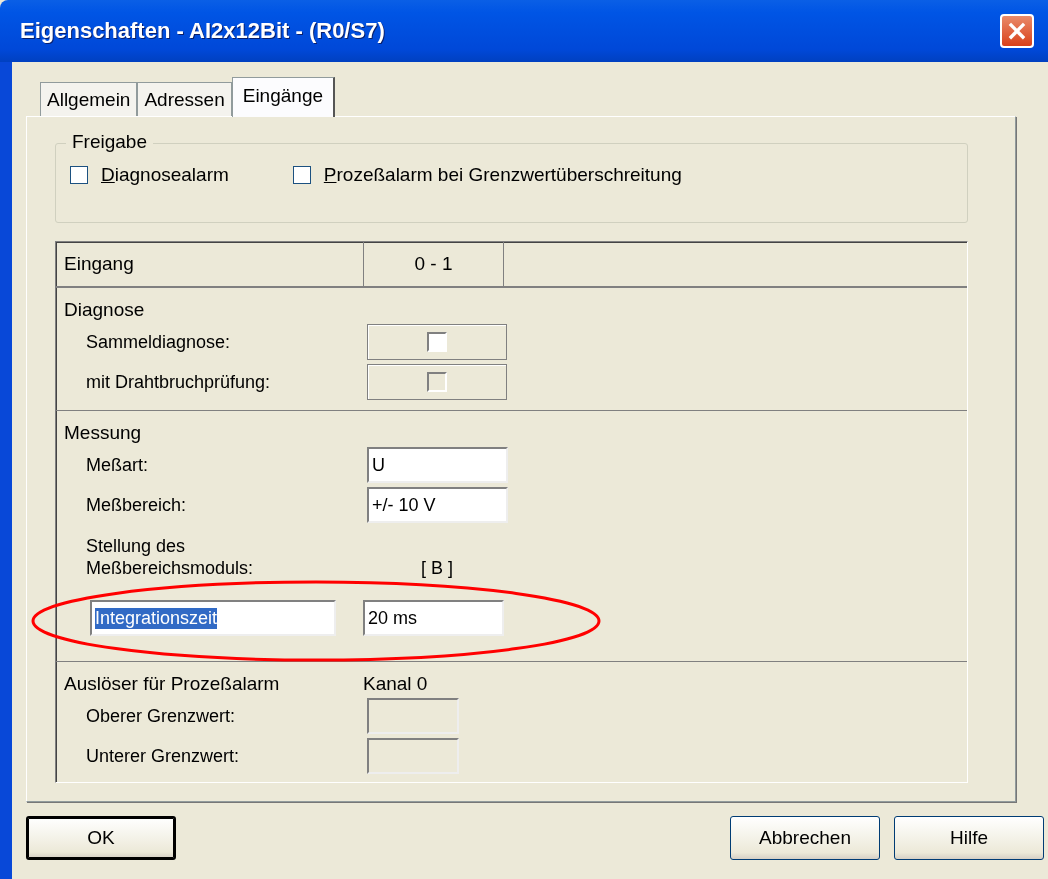 Image resolution: width=1048 pixels, height=879 pixels. Describe the element at coordinates (1017, 31) in the screenshot. I see `close-button: ×` at that location.